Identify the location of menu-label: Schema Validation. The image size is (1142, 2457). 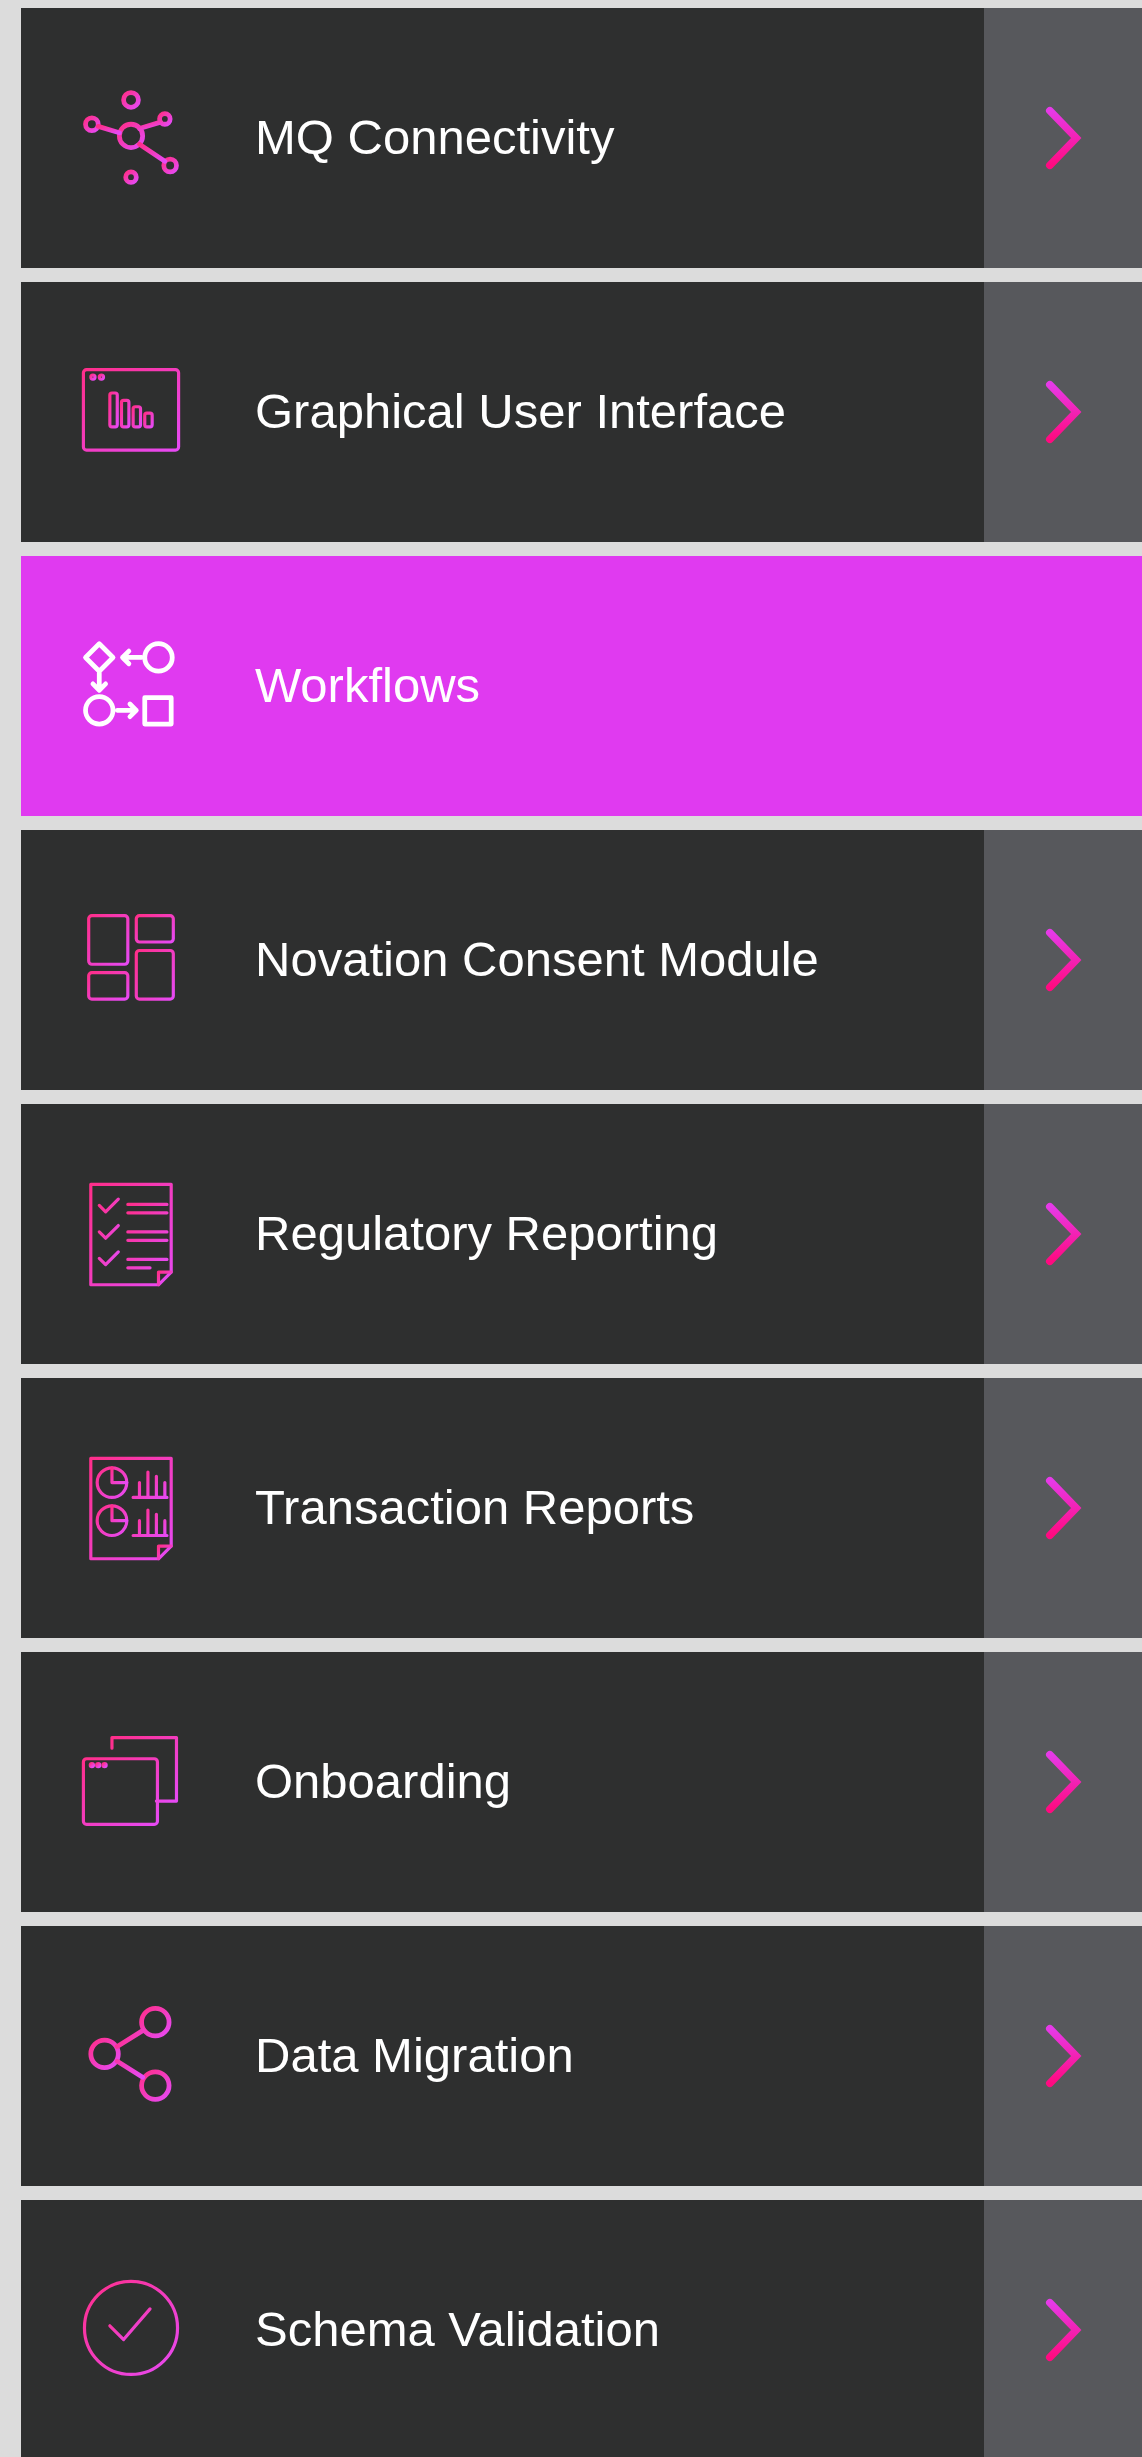
(457, 2330).